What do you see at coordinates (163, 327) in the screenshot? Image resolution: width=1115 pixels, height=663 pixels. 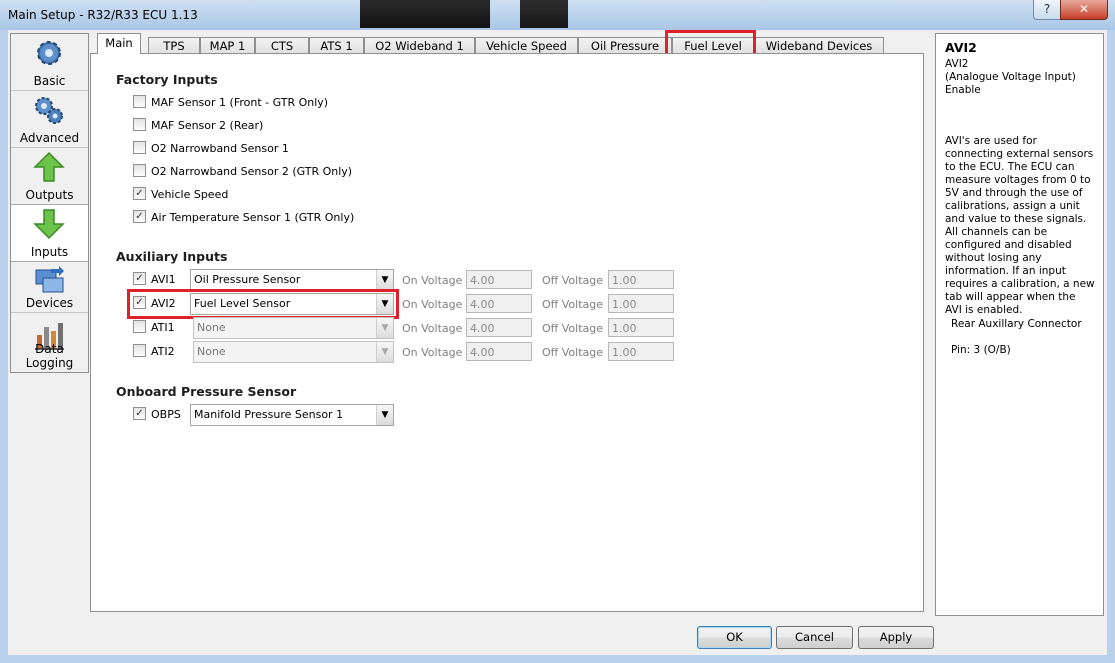 I see `ati1-label: ATI1` at bounding box center [163, 327].